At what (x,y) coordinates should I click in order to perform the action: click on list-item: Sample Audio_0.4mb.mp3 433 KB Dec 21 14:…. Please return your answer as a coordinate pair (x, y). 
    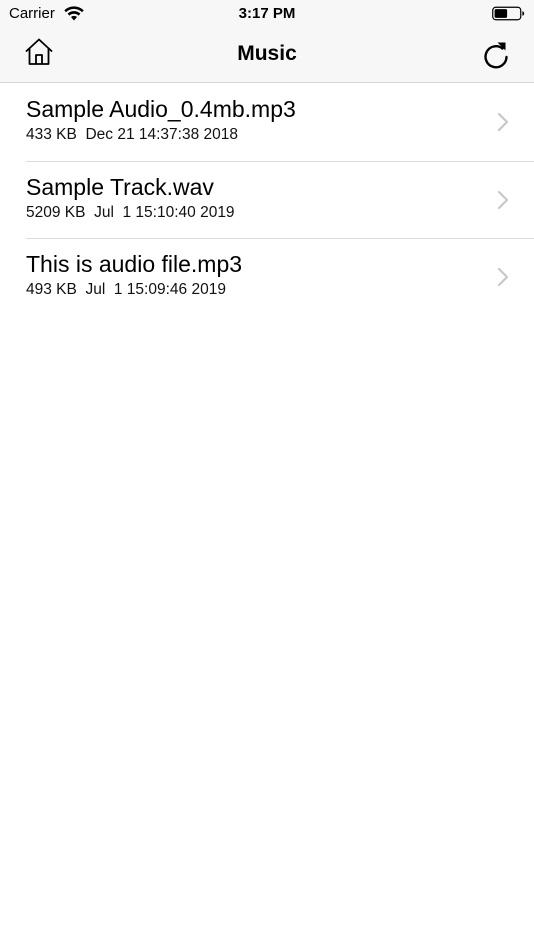
    Looking at the image, I should click on (267, 123).